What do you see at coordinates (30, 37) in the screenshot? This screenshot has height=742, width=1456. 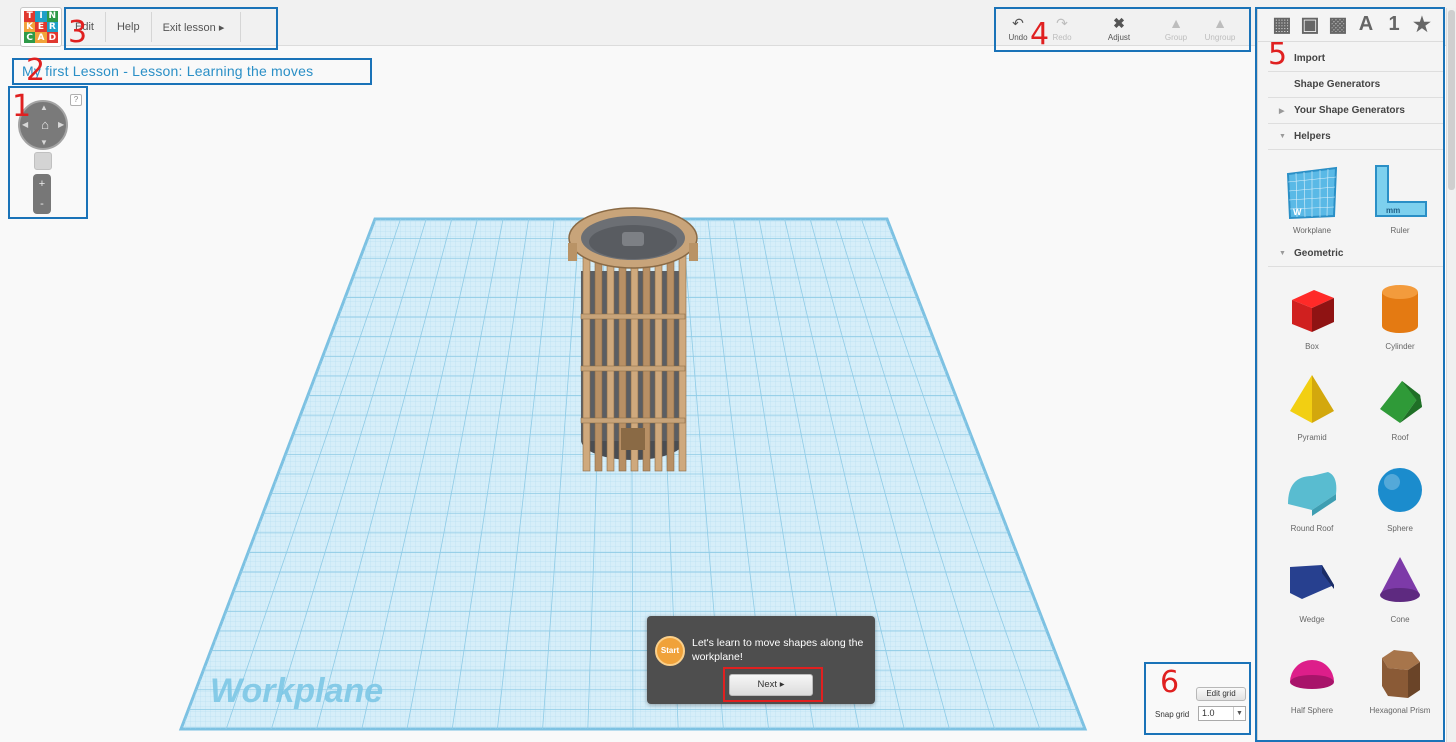 I see `logo-letter: C` at bounding box center [30, 37].